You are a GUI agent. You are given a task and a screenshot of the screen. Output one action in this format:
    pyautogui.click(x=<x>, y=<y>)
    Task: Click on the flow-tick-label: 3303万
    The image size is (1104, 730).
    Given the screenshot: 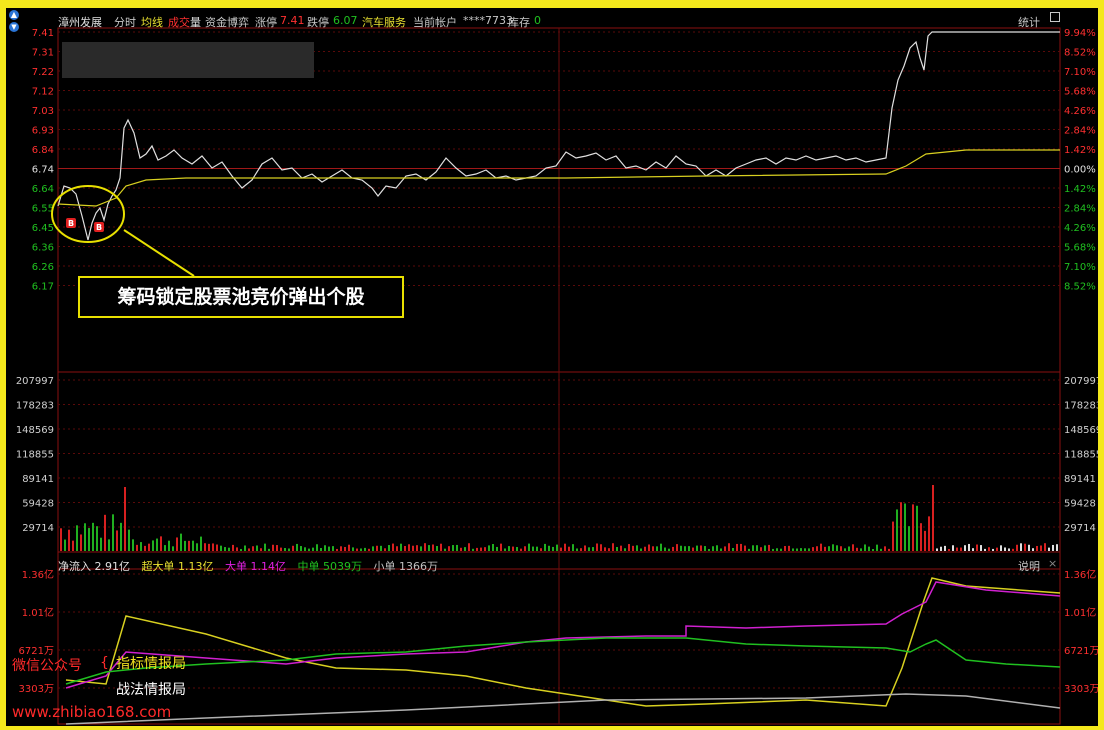 What is the action you would take?
    pyautogui.click(x=36, y=689)
    